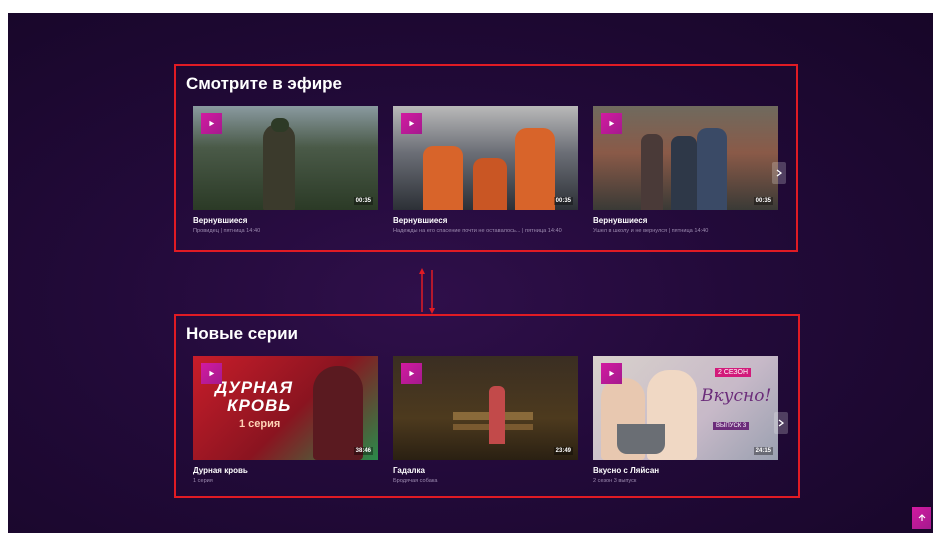 This screenshot has height=533, width=933. What do you see at coordinates (736, 396) in the screenshot?
I see `poster-brand: Вкусно!` at bounding box center [736, 396].